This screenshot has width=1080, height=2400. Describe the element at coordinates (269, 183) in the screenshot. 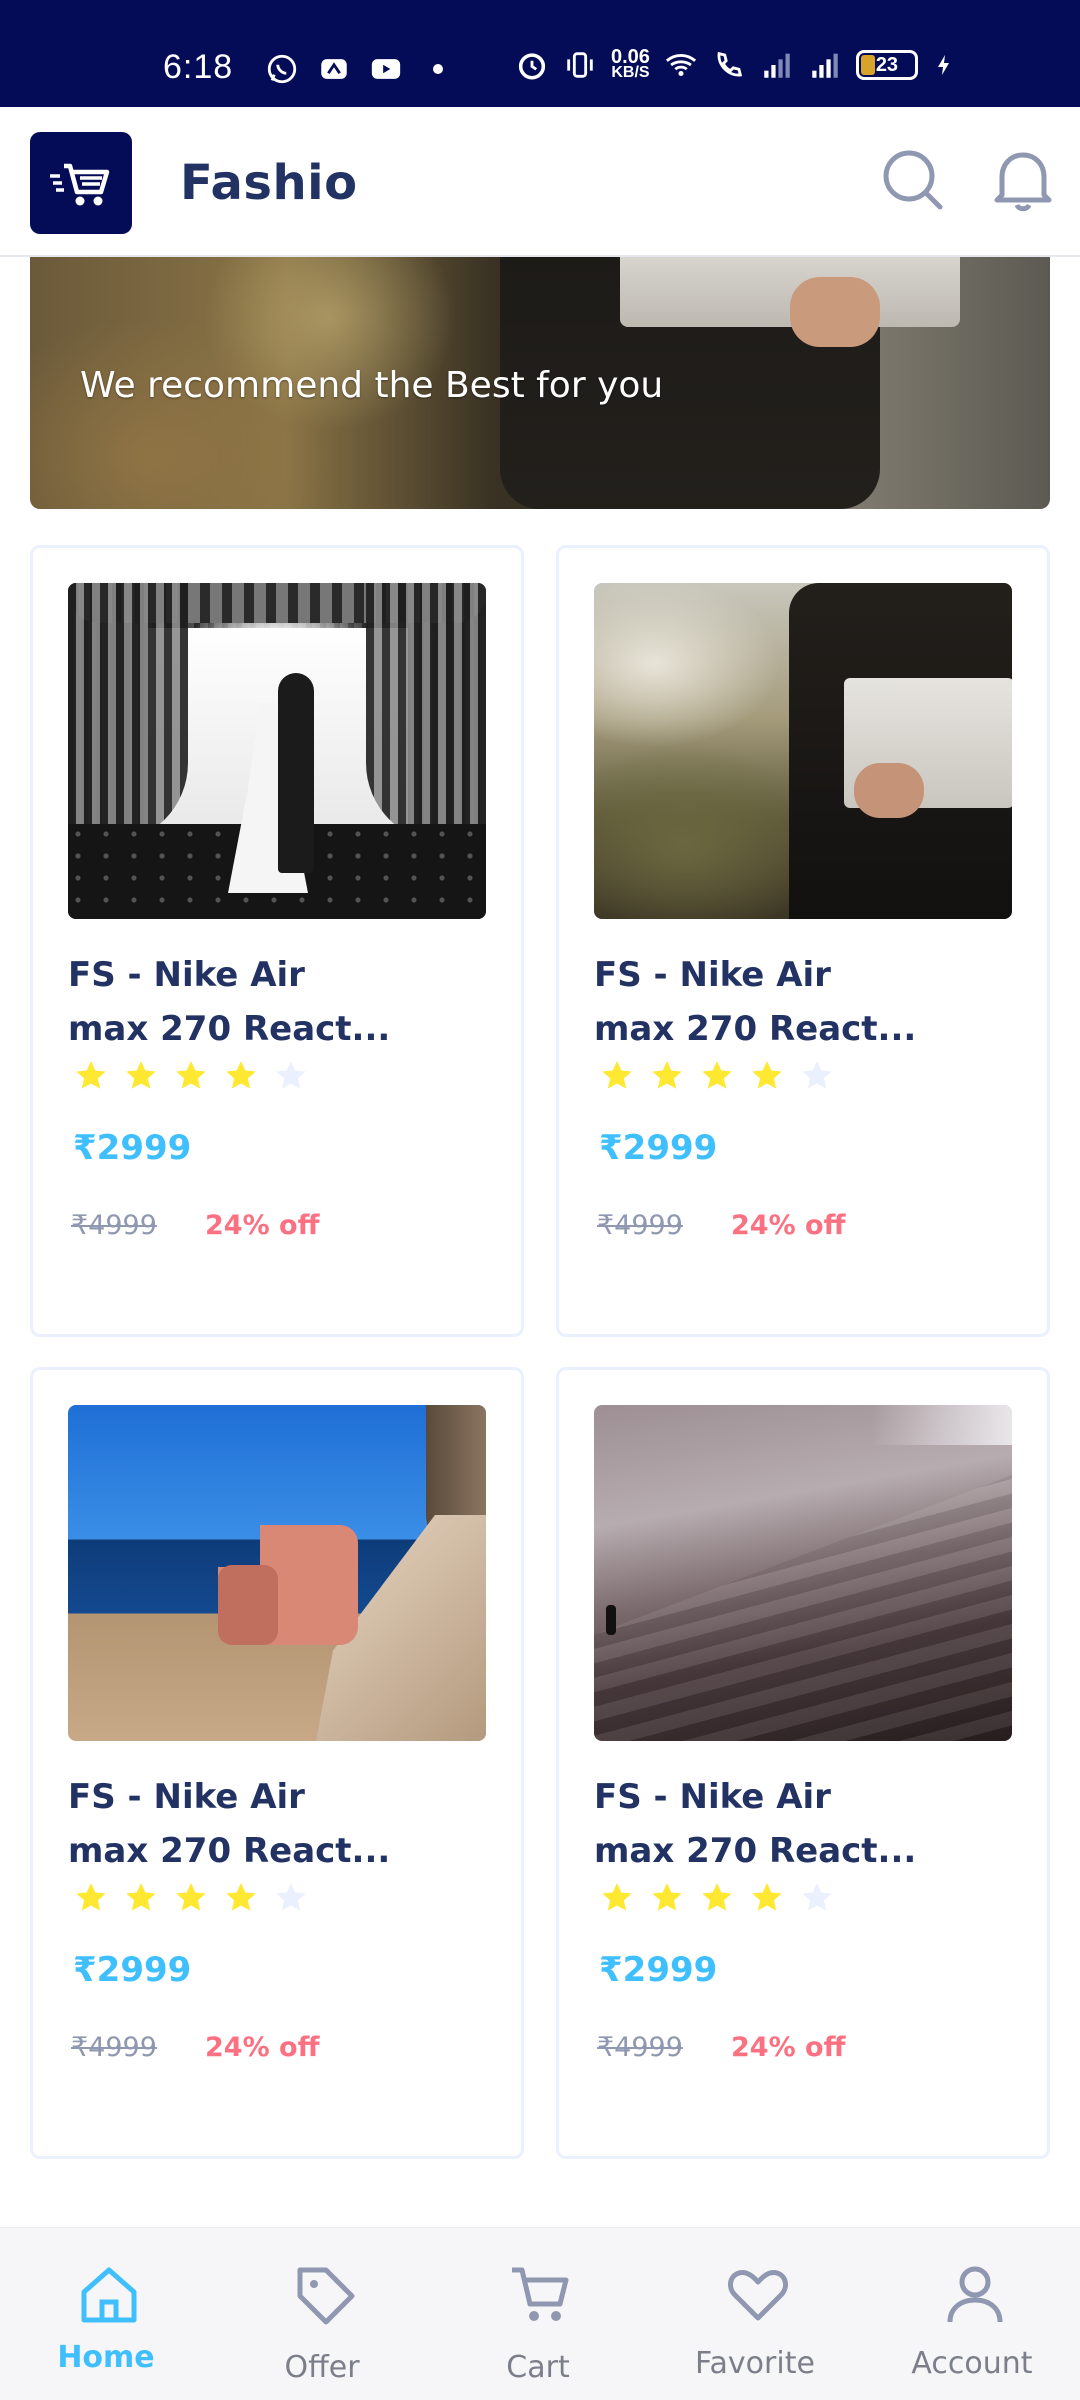

I see `app-title: Fashio` at that location.